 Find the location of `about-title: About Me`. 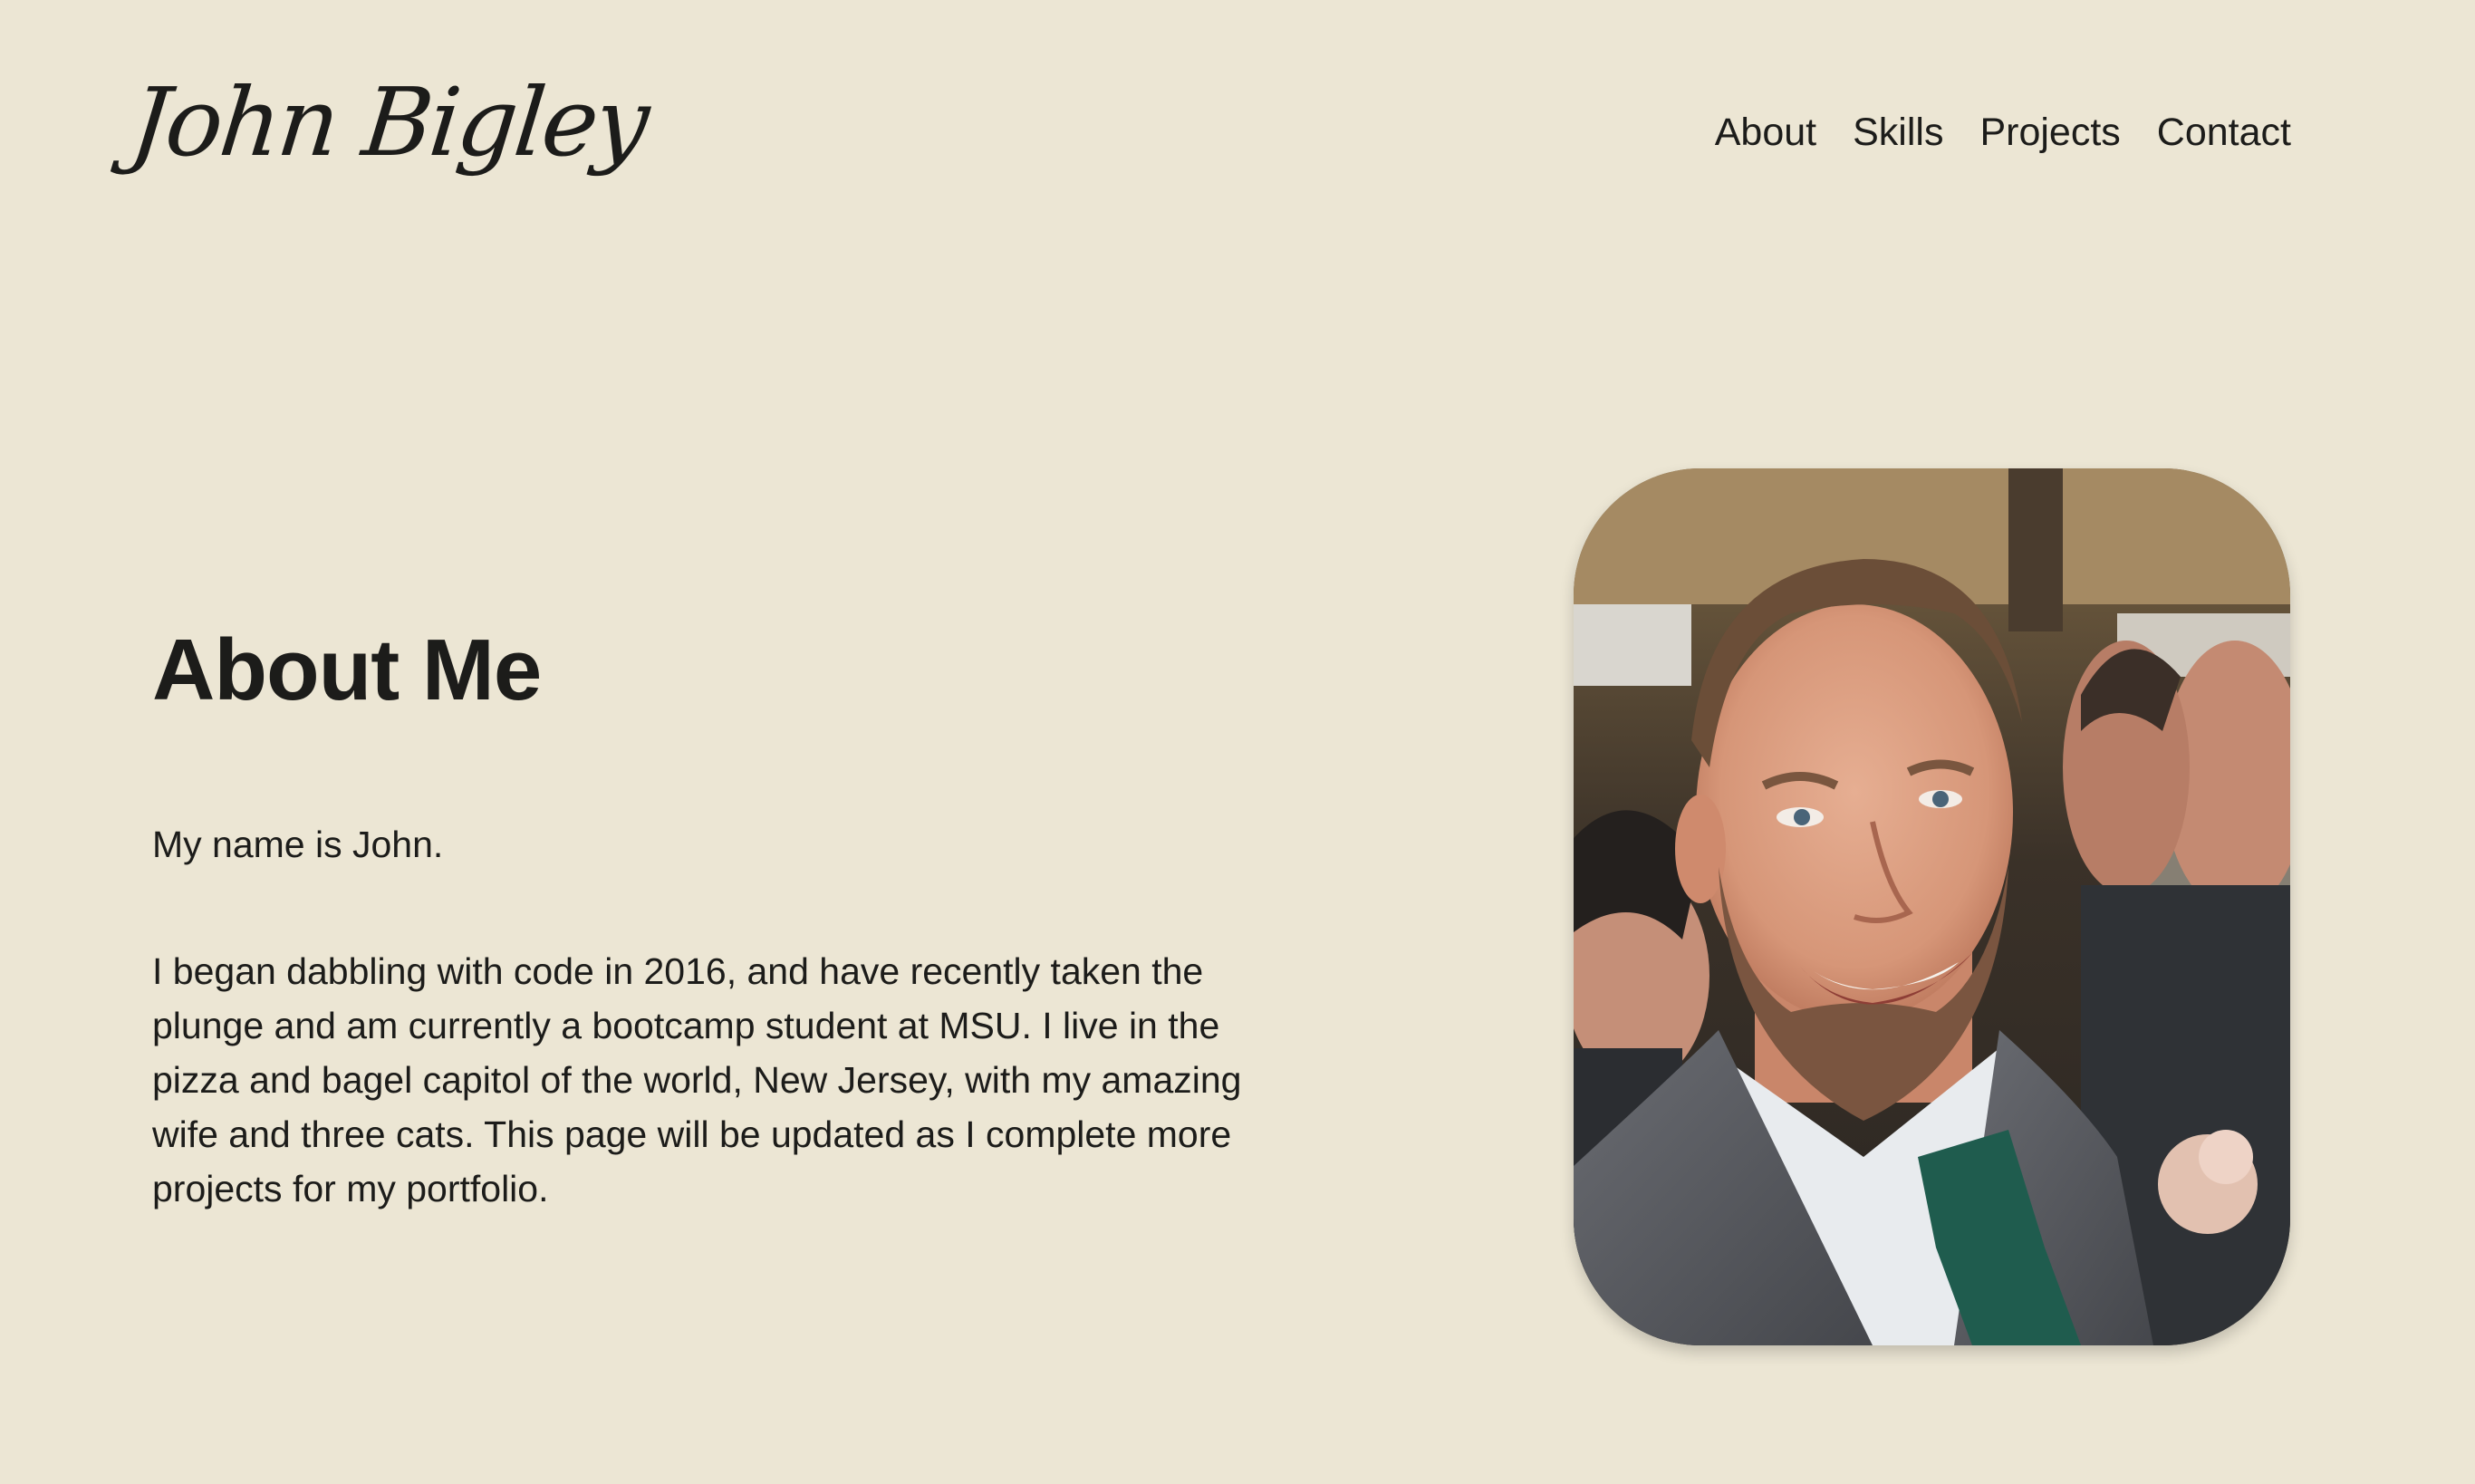

about-title: About Me is located at coordinates (347, 670).